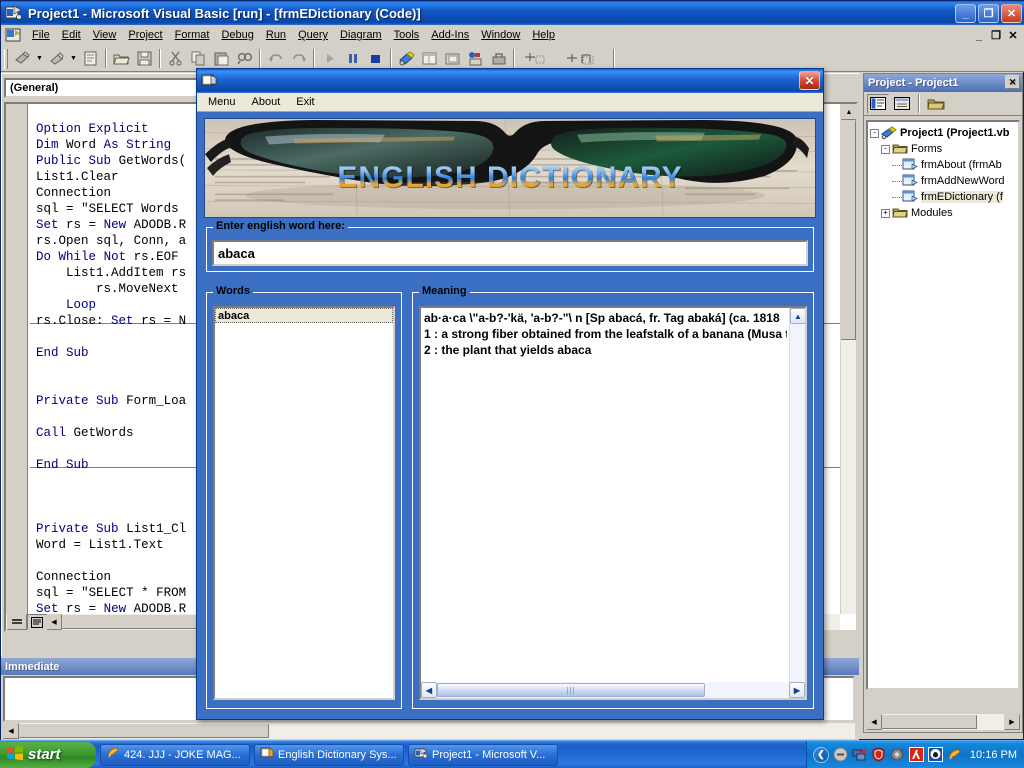 The width and height of the screenshot is (1024, 768). What do you see at coordinates (56, 59) in the screenshot?
I see `add-form-icon` at bounding box center [56, 59].